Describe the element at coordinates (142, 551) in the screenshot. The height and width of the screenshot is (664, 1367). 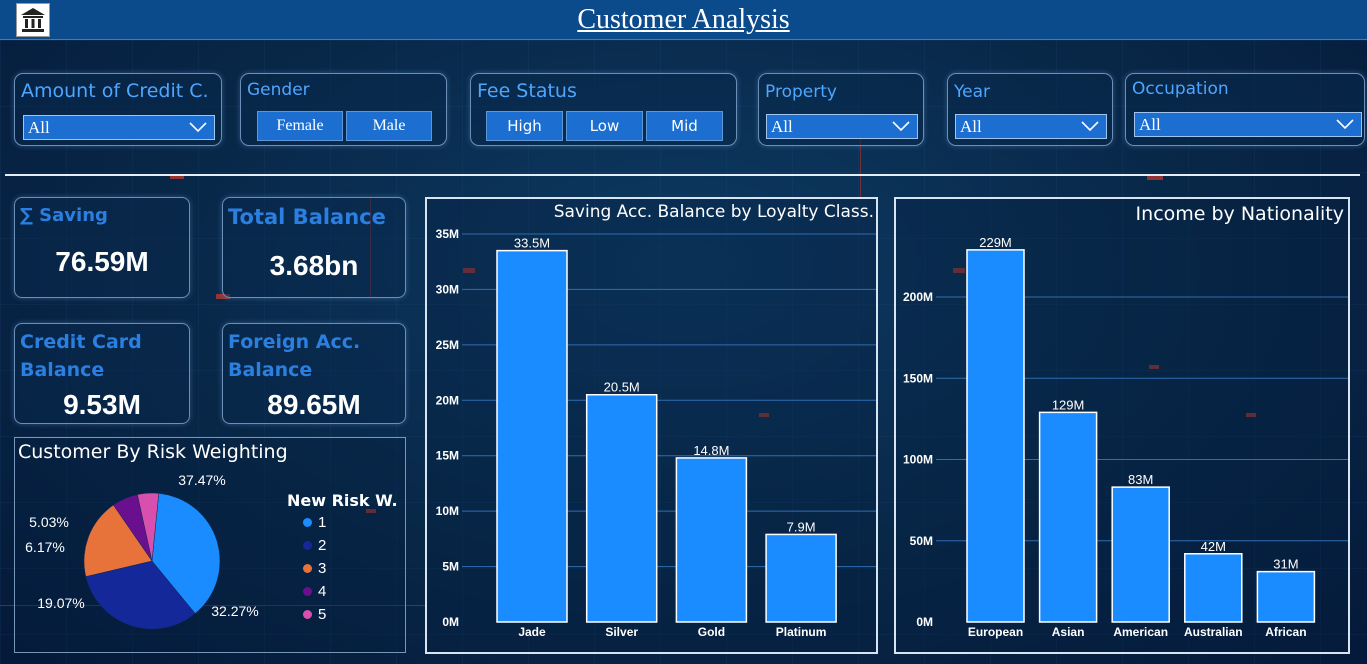
I see `pie-chart: 37.47% 32.27% 19.07% 6.17% 5.03%` at that location.